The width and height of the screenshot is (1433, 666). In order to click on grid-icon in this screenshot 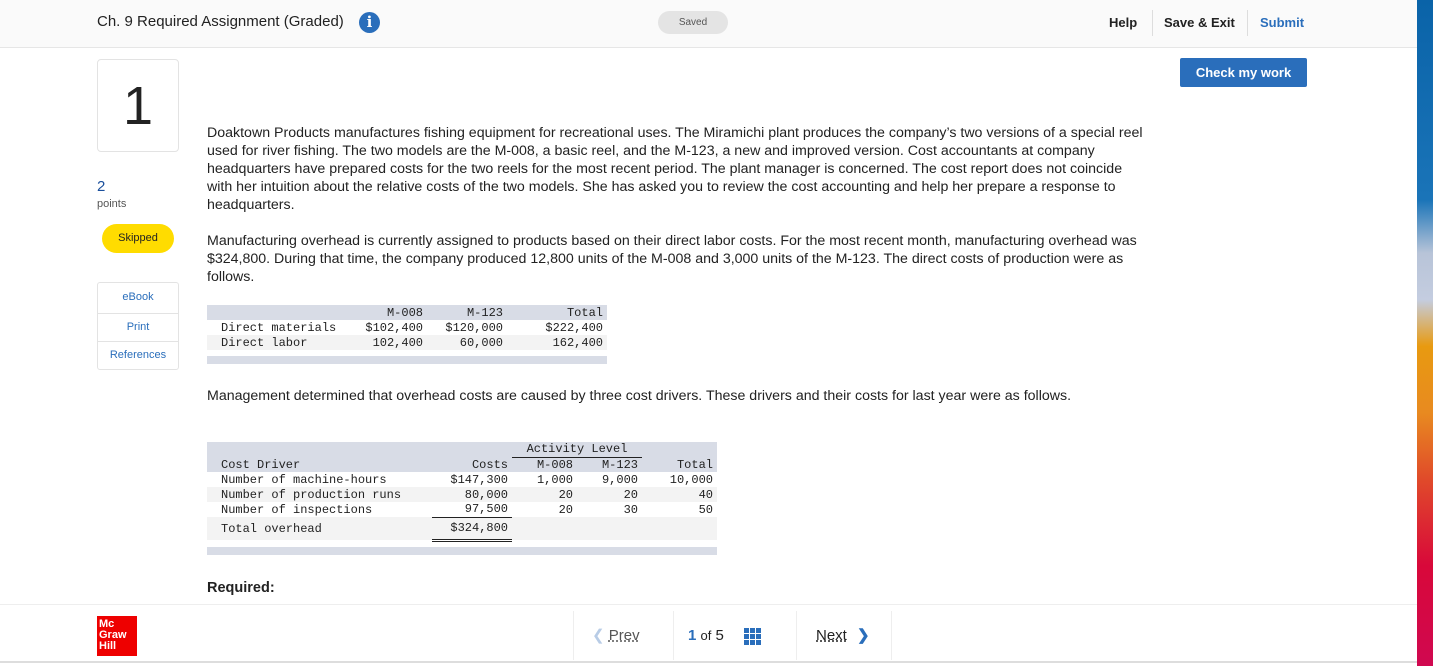, I will do `click(753, 636)`.